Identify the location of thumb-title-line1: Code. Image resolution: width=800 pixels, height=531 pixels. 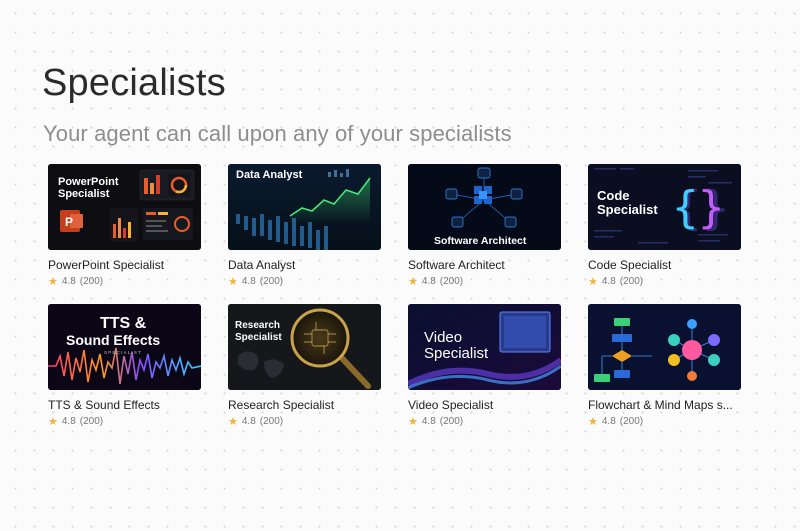
(613, 195).